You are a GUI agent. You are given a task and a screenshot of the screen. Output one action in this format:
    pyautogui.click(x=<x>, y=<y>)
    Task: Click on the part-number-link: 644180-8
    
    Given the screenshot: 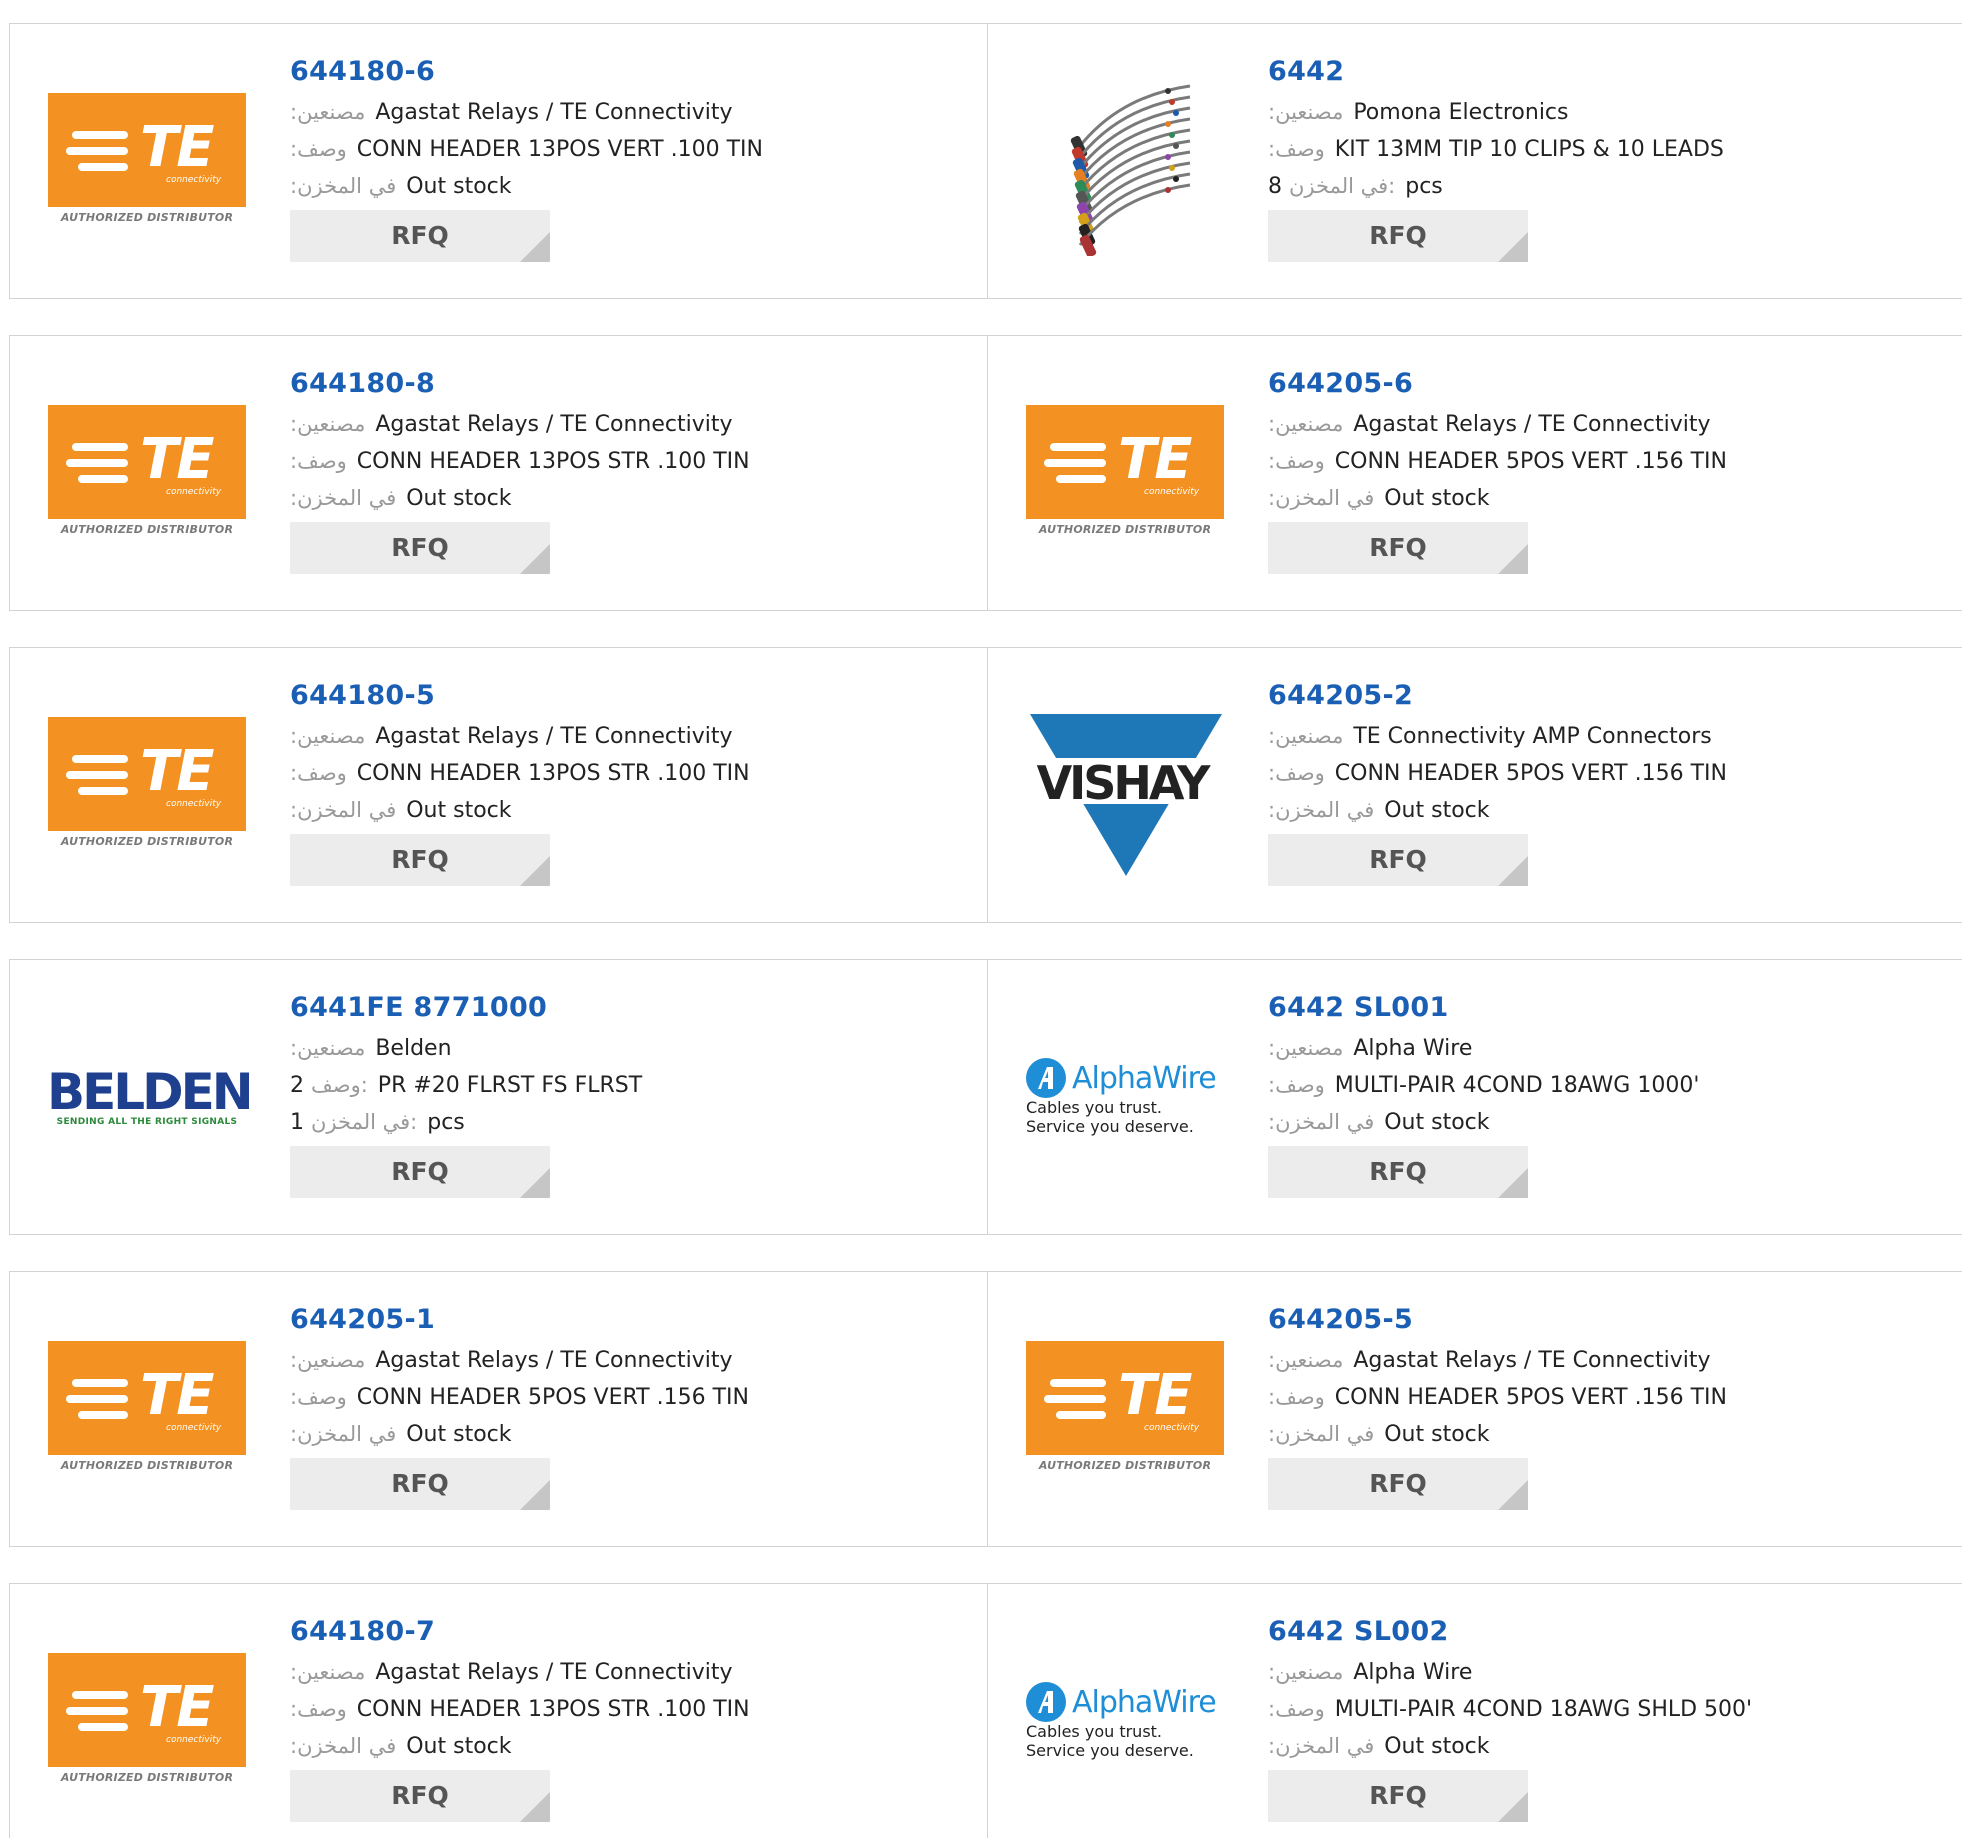 What is the action you would take?
    pyautogui.click(x=362, y=386)
    